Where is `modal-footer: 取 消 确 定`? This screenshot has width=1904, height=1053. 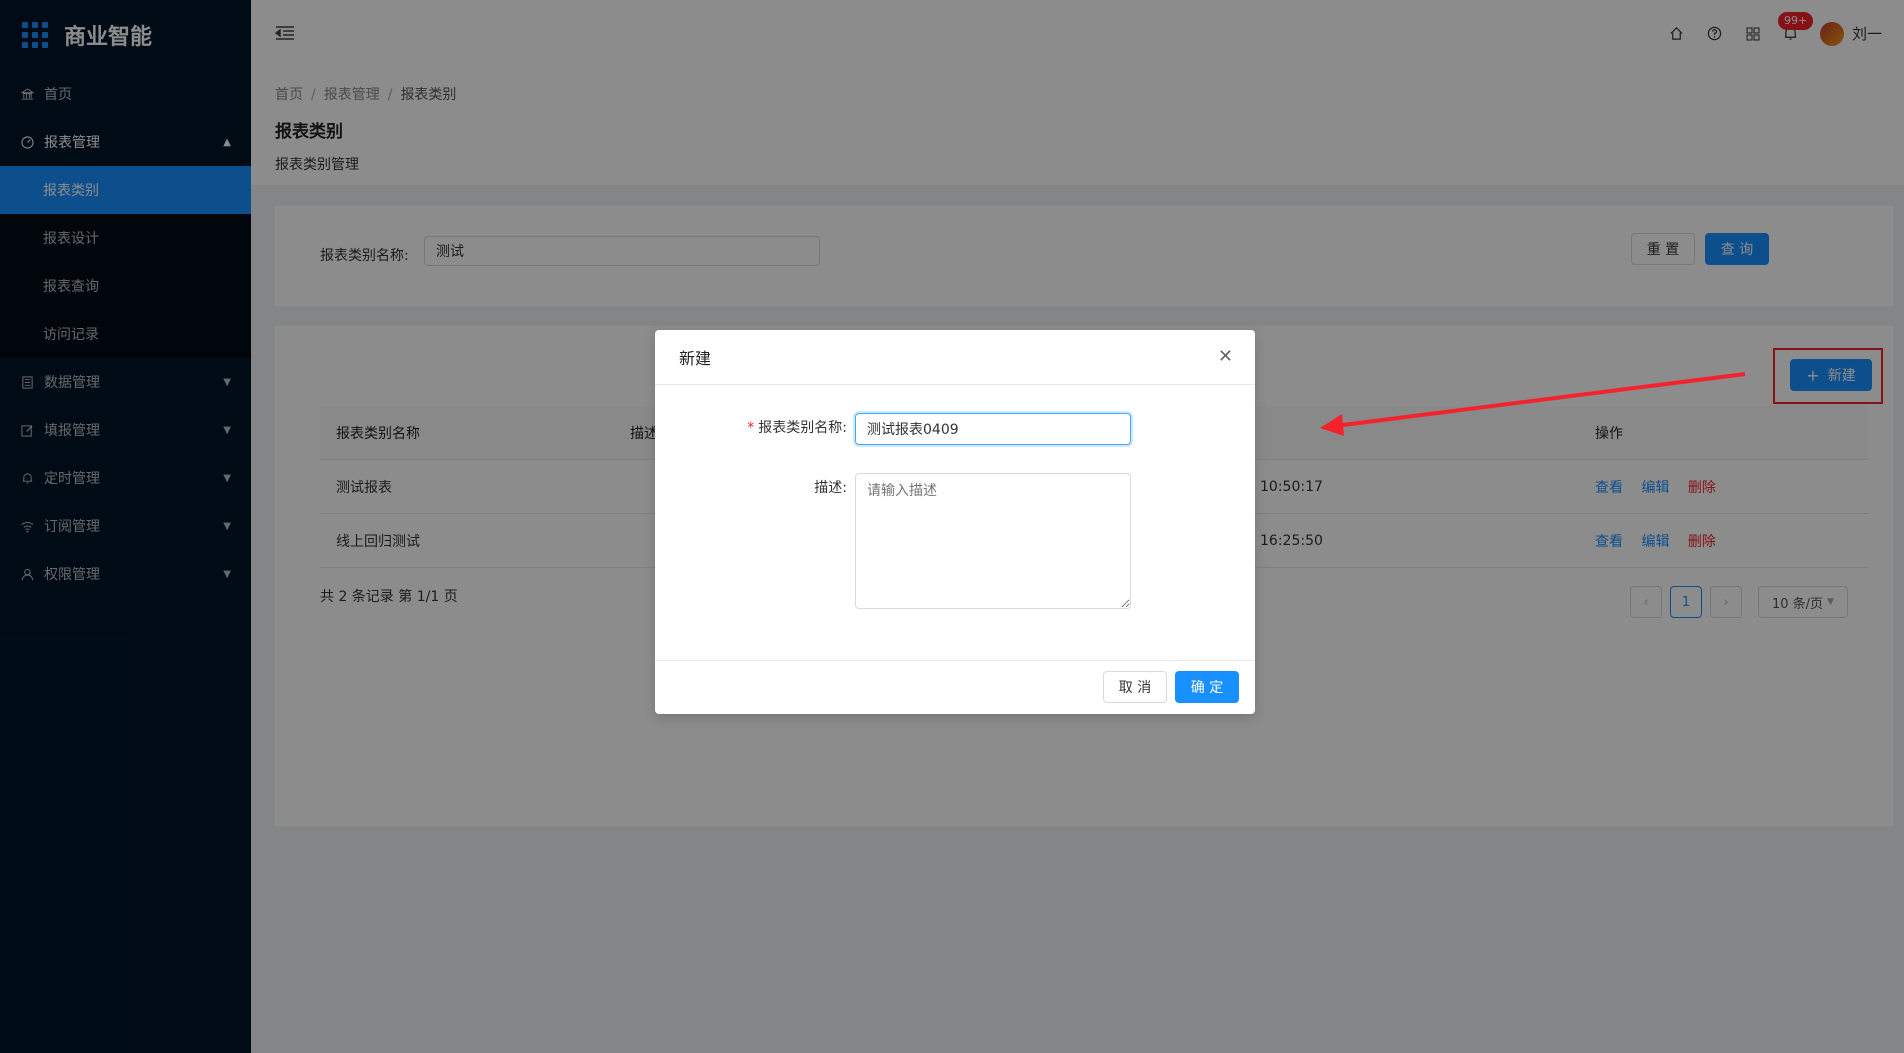
modal-footer: 取 消 确 定 is located at coordinates (955, 687).